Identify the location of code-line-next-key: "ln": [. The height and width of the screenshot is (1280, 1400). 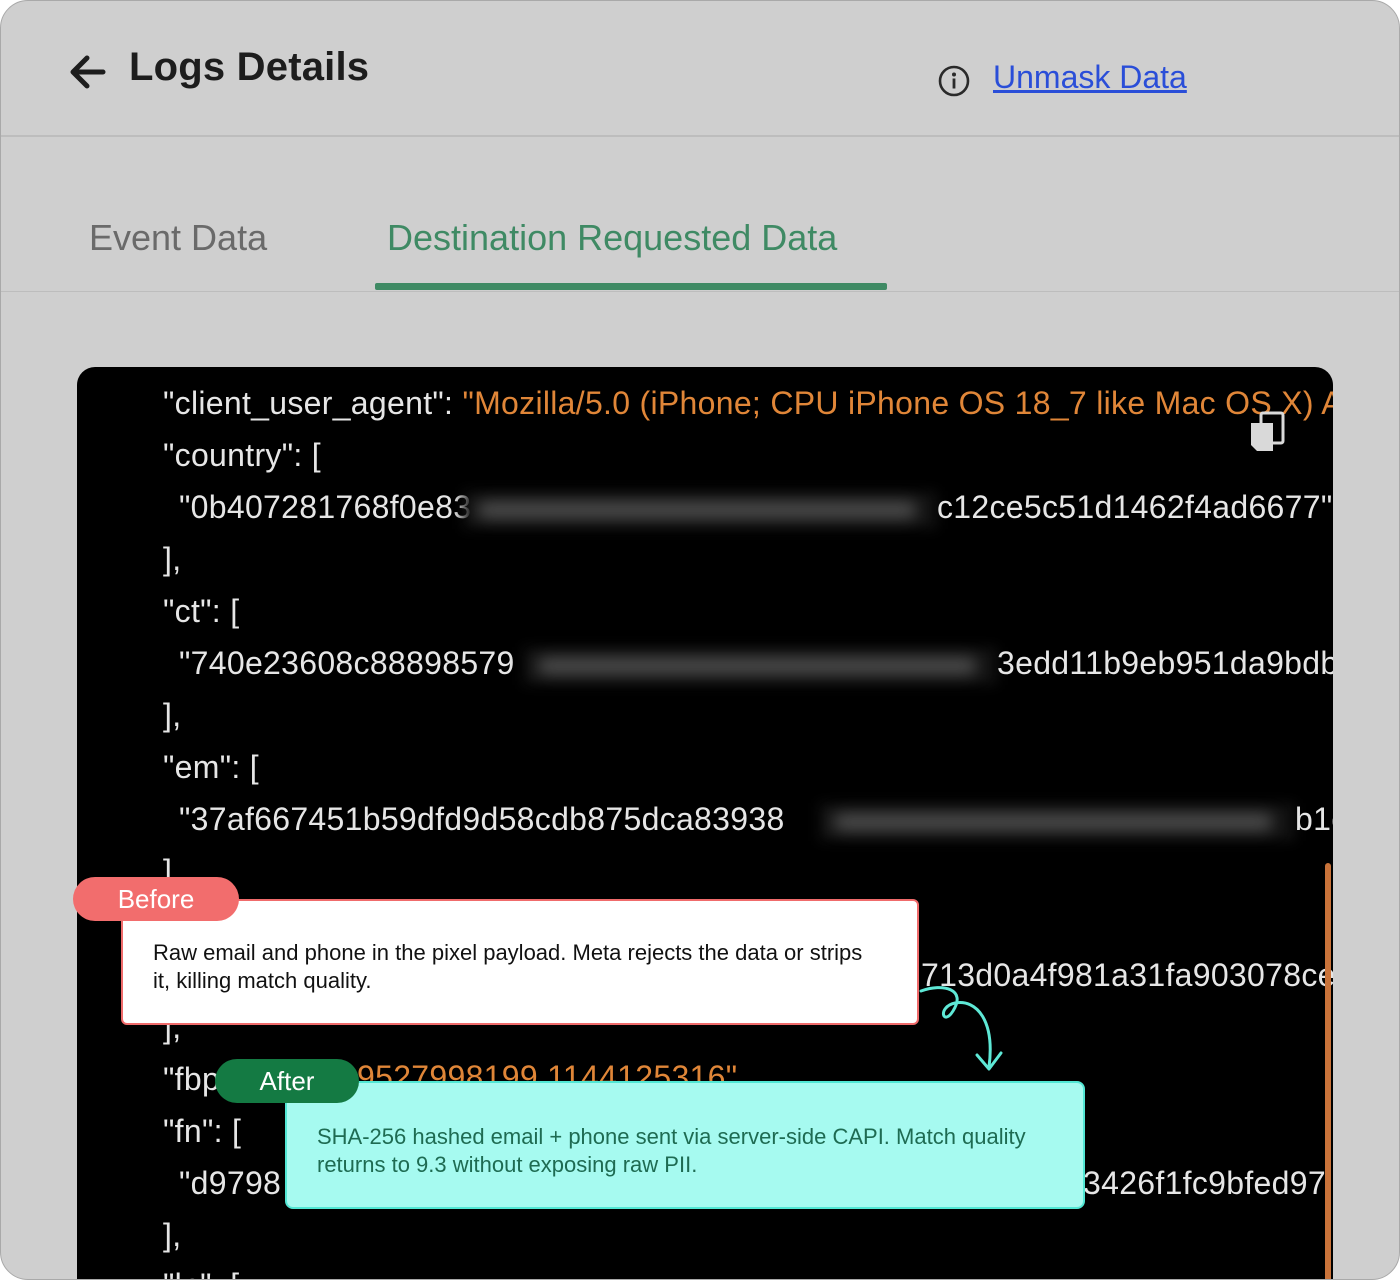
(201, 1273).